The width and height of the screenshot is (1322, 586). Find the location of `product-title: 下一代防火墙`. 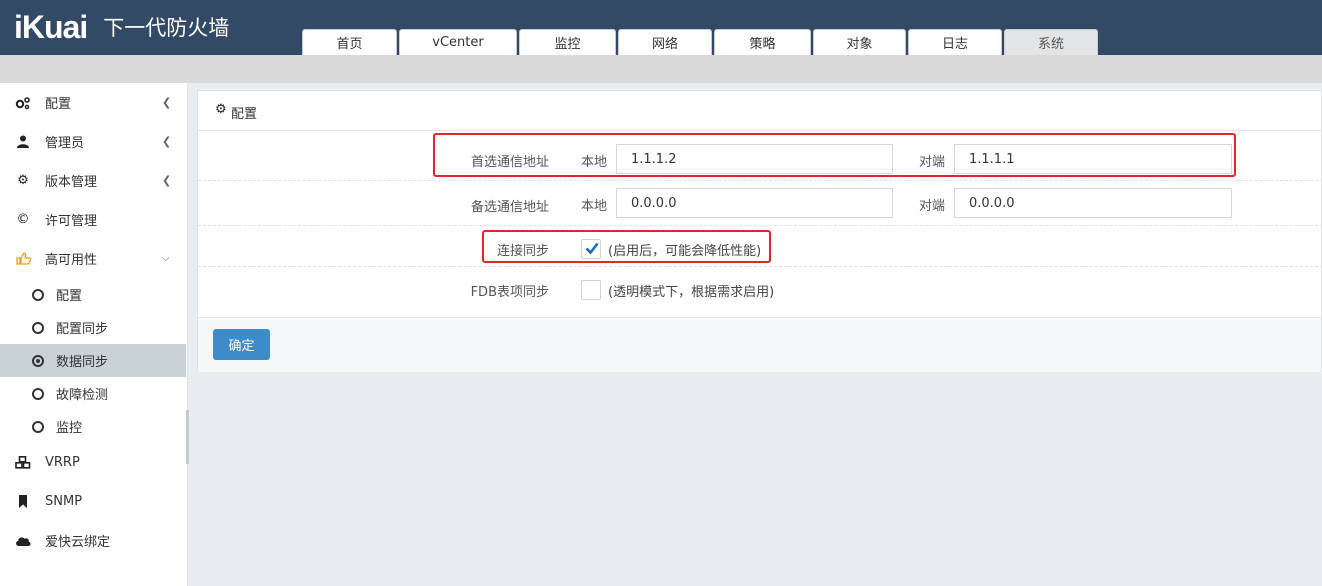

product-title: 下一代防火墙 is located at coordinates (166, 28).